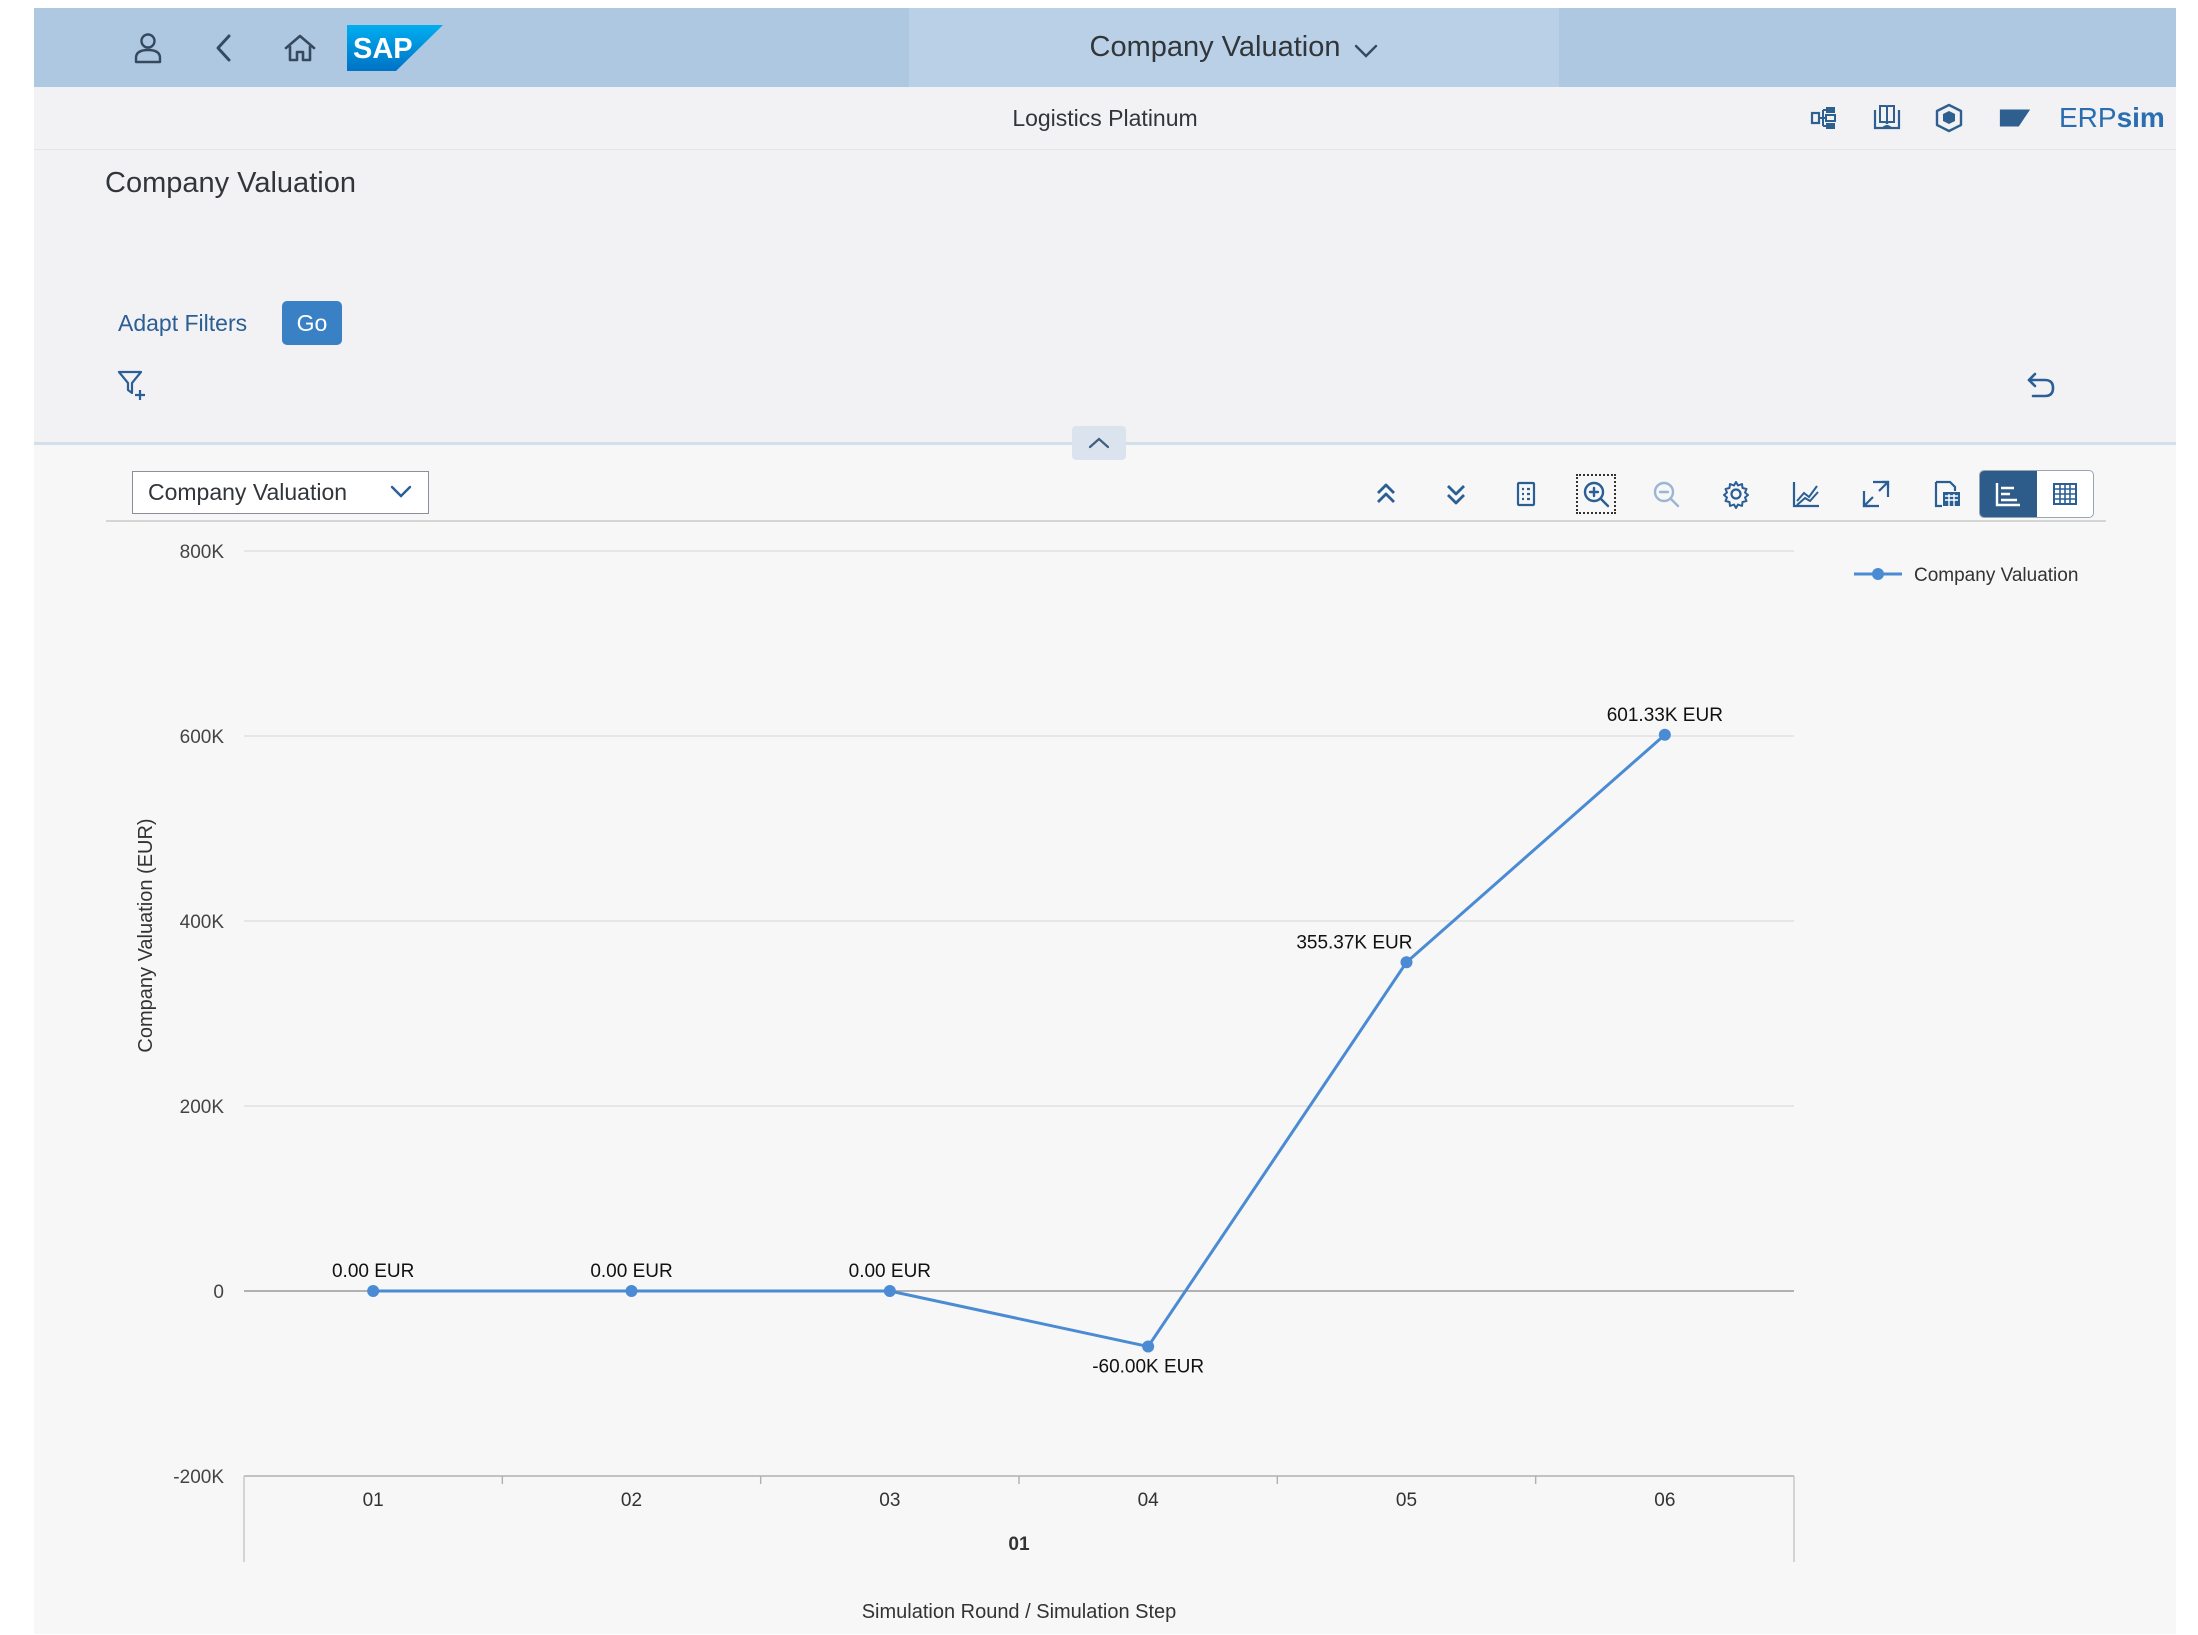 The width and height of the screenshot is (2198, 1635). Describe the element at coordinates (202, 552) in the screenshot. I see `y-tick-label: 800K` at that location.